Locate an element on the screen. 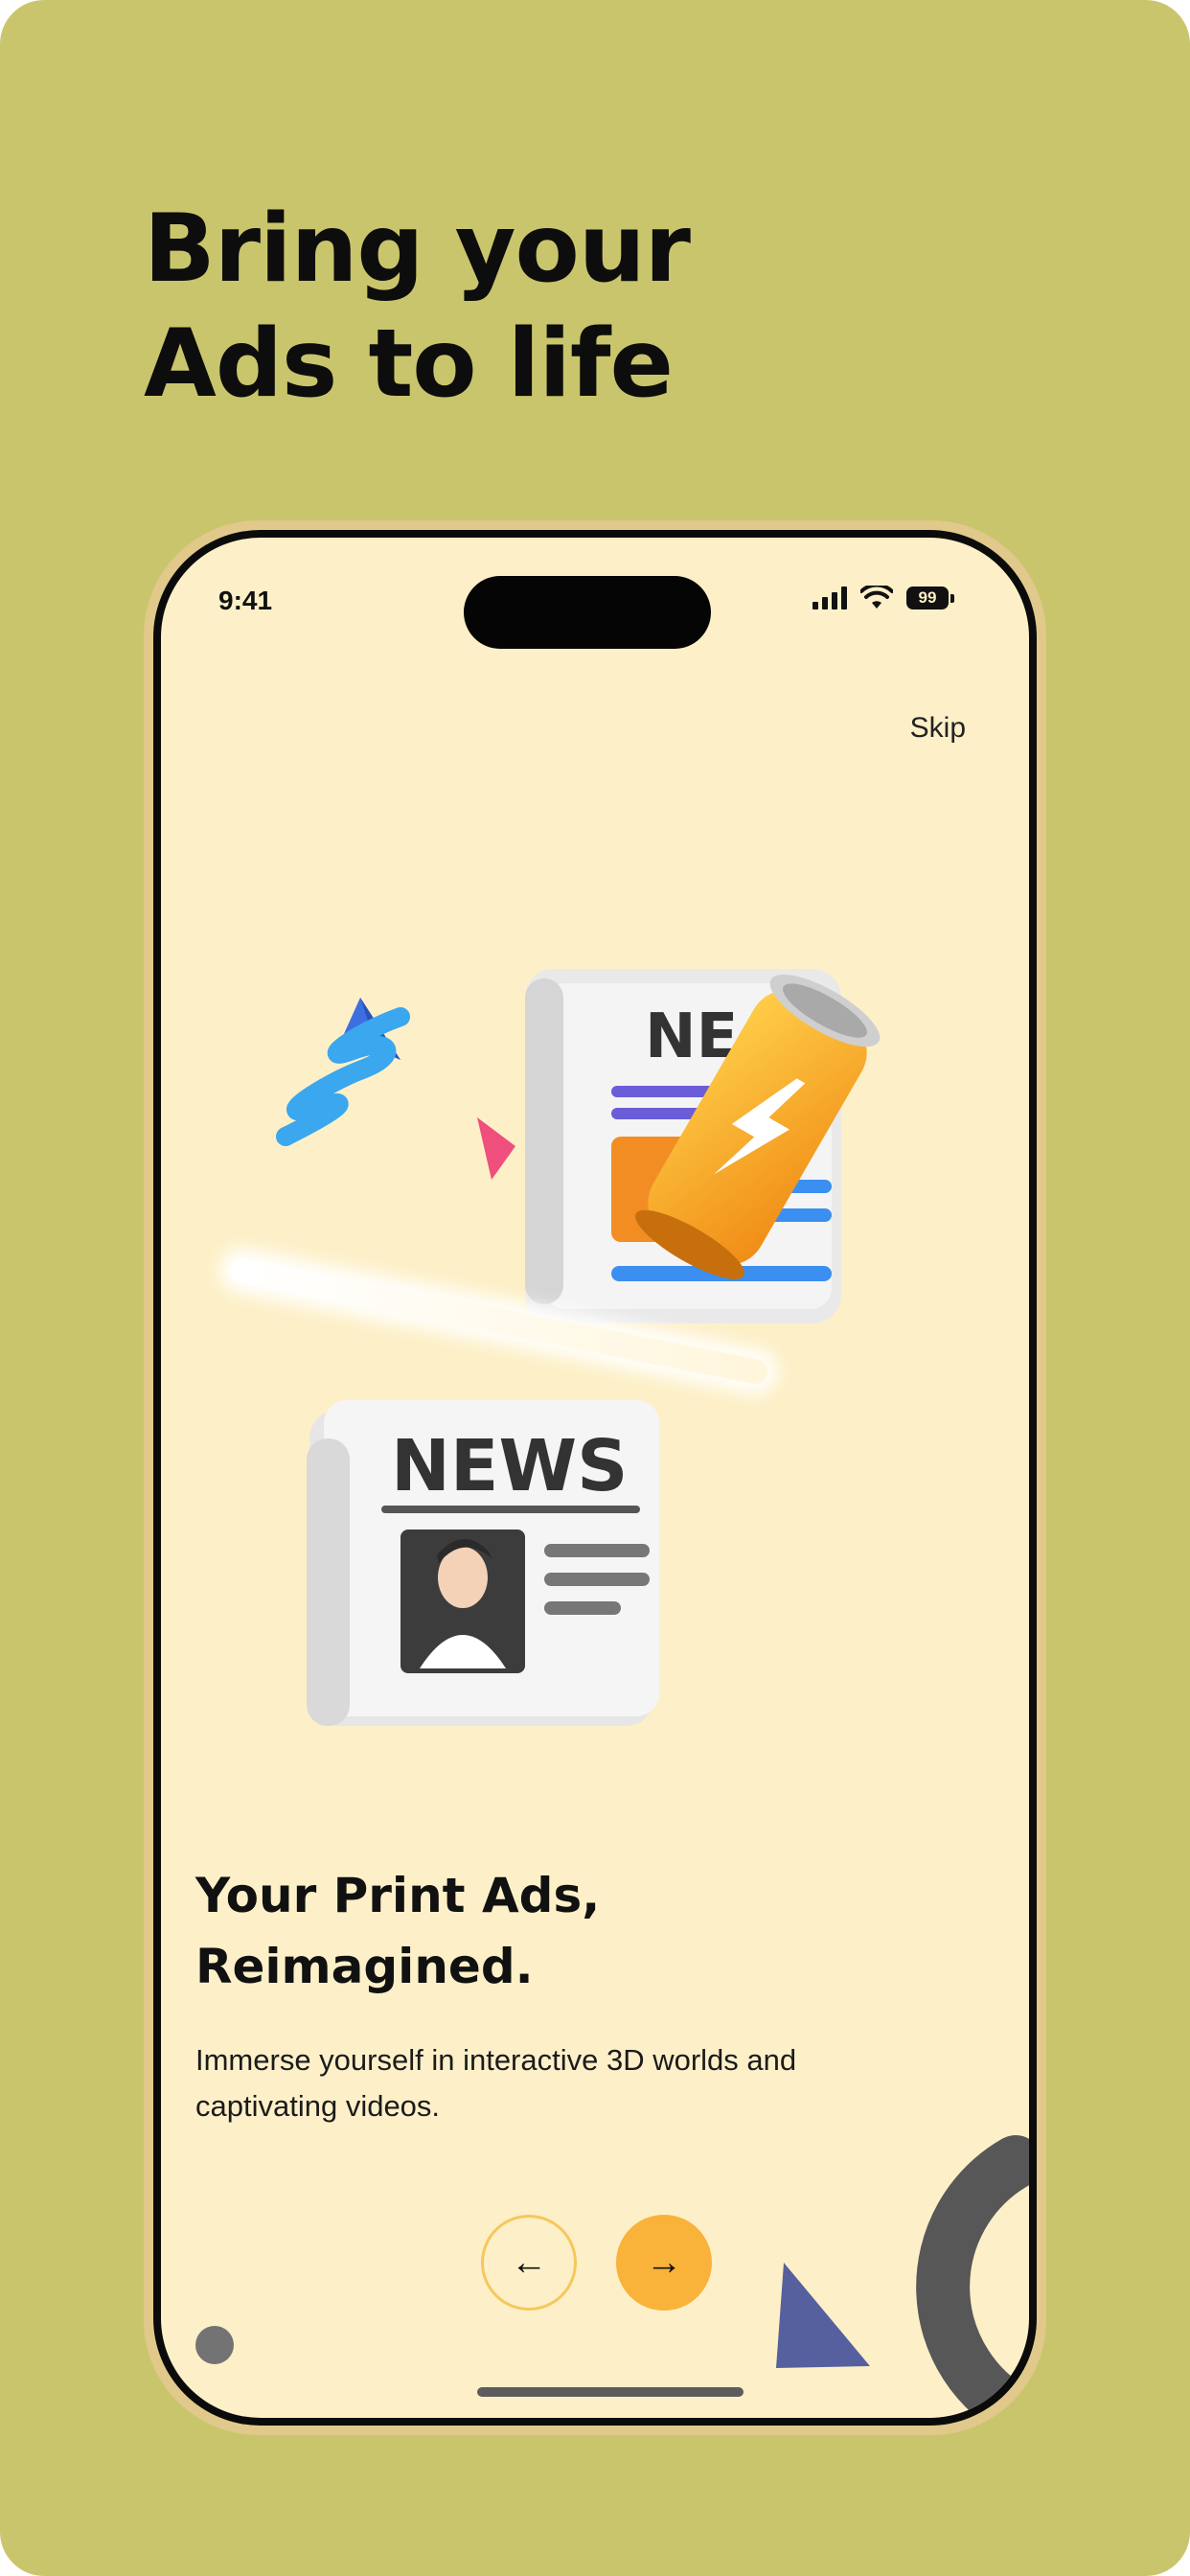  decor-shapes is located at coordinates (903, 2276).